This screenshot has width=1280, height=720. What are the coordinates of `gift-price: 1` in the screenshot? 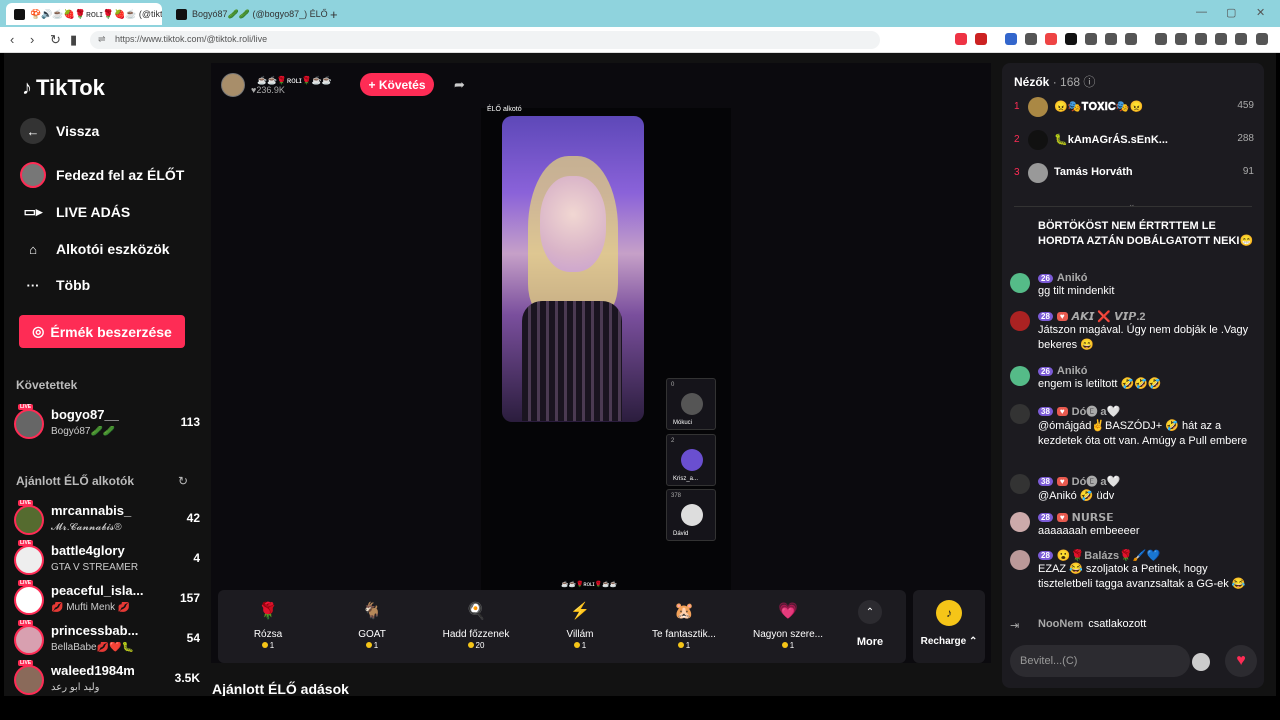 It's located at (372, 645).